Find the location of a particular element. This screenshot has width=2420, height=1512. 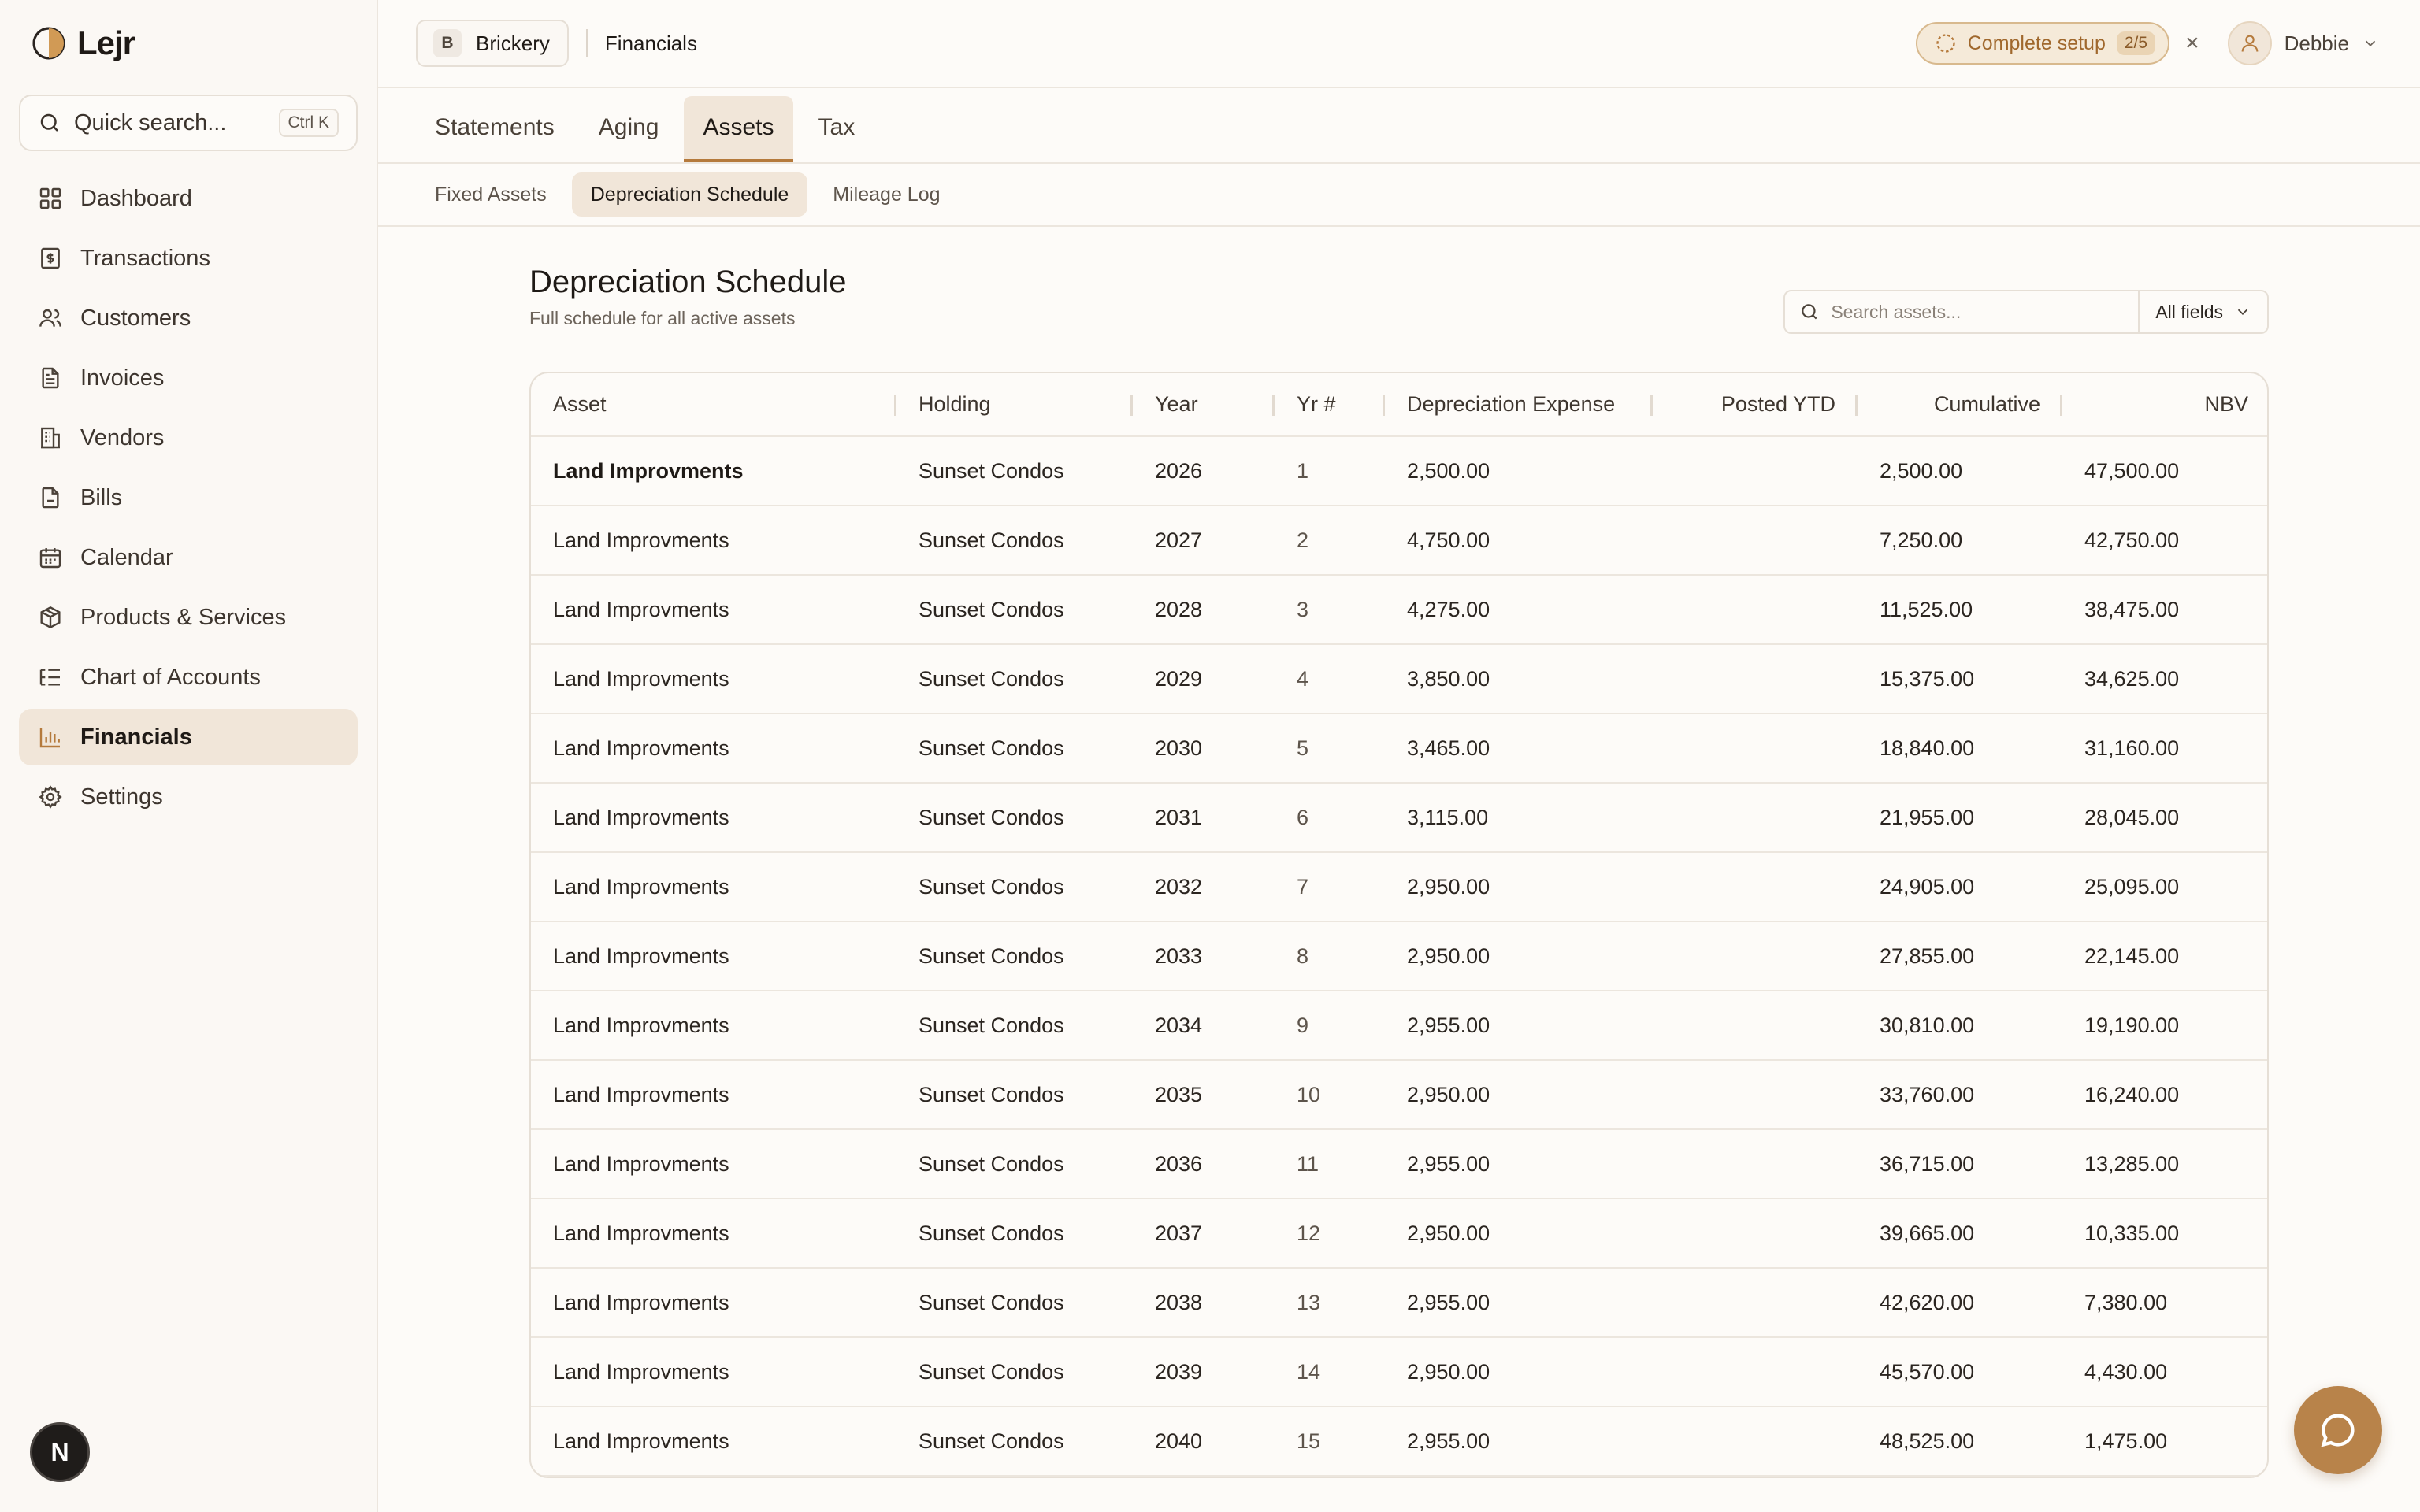

cell-cumulative: 27,855.00 is located at coordinates (1960, 956).